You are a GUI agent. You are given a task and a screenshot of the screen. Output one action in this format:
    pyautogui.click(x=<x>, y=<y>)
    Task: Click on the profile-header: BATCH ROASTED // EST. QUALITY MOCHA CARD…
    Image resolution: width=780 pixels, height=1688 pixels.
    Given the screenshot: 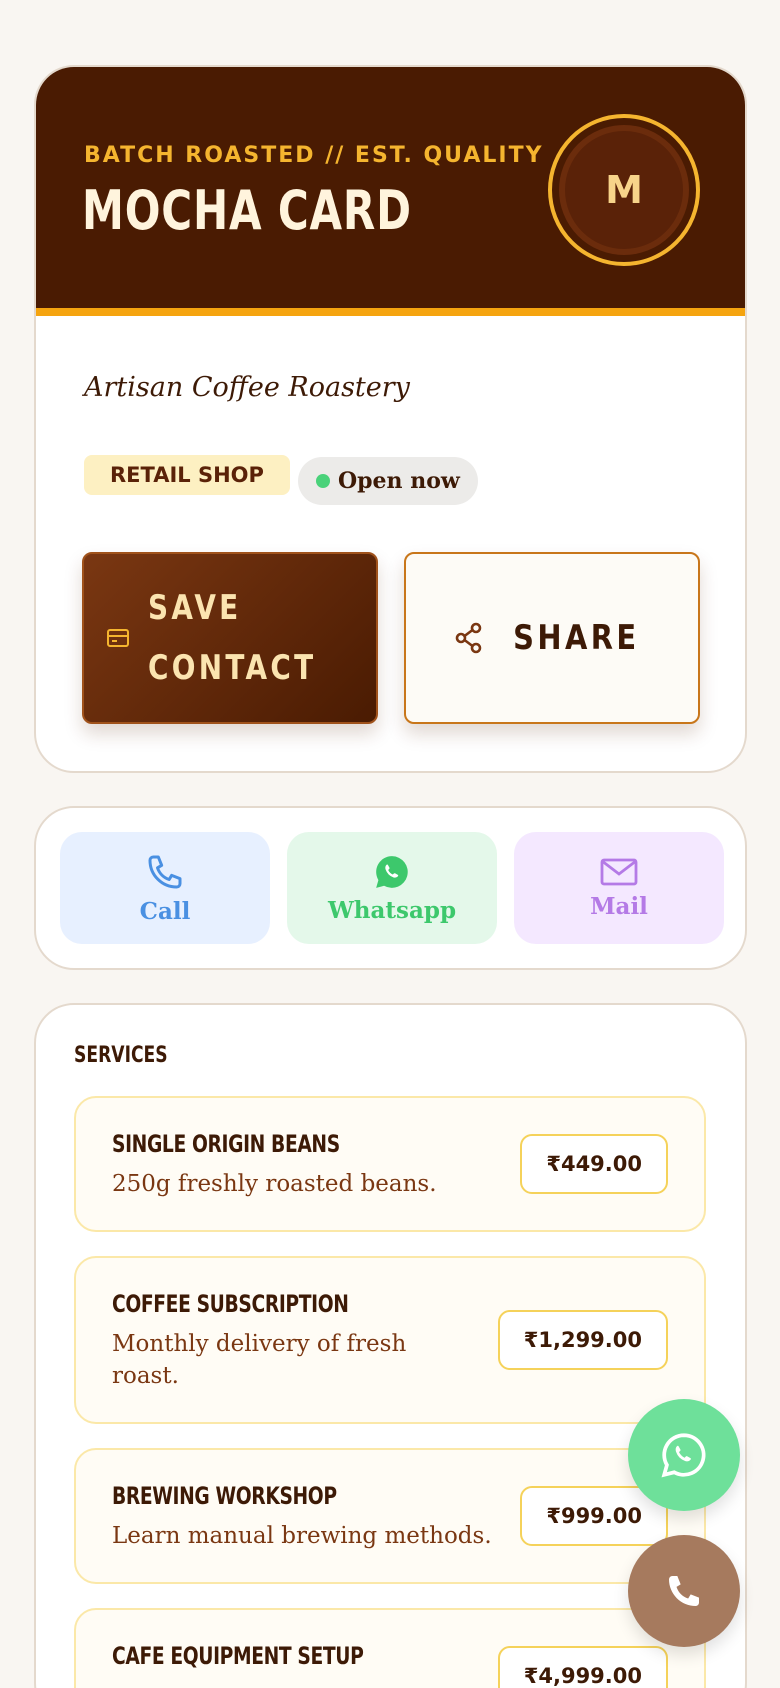 What is the action you would take?
    pyautogui.click(x=390, y=191)
    